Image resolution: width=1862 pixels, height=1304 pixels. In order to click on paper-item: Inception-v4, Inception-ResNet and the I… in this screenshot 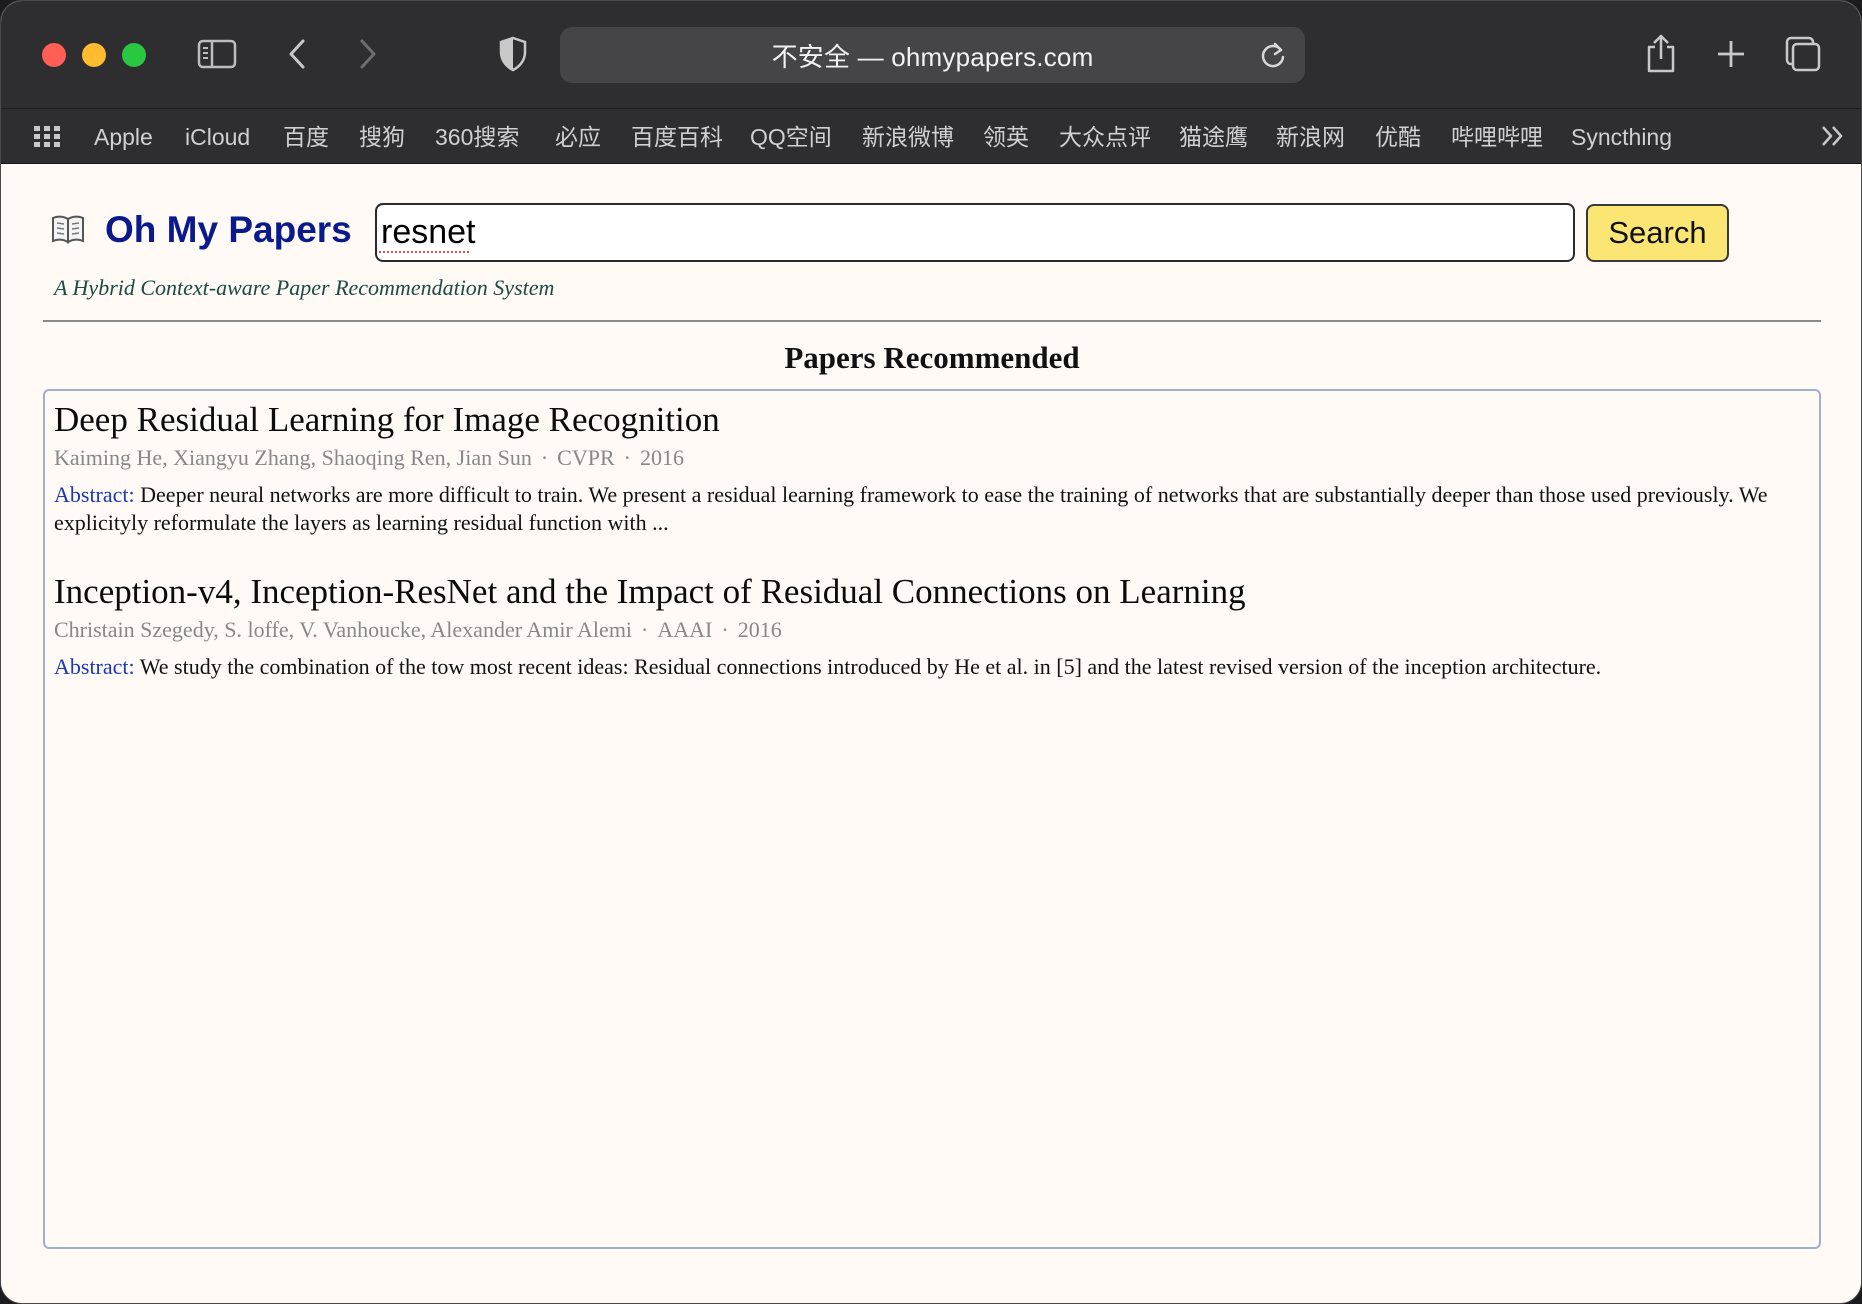, I will do `click(929, 626)`.